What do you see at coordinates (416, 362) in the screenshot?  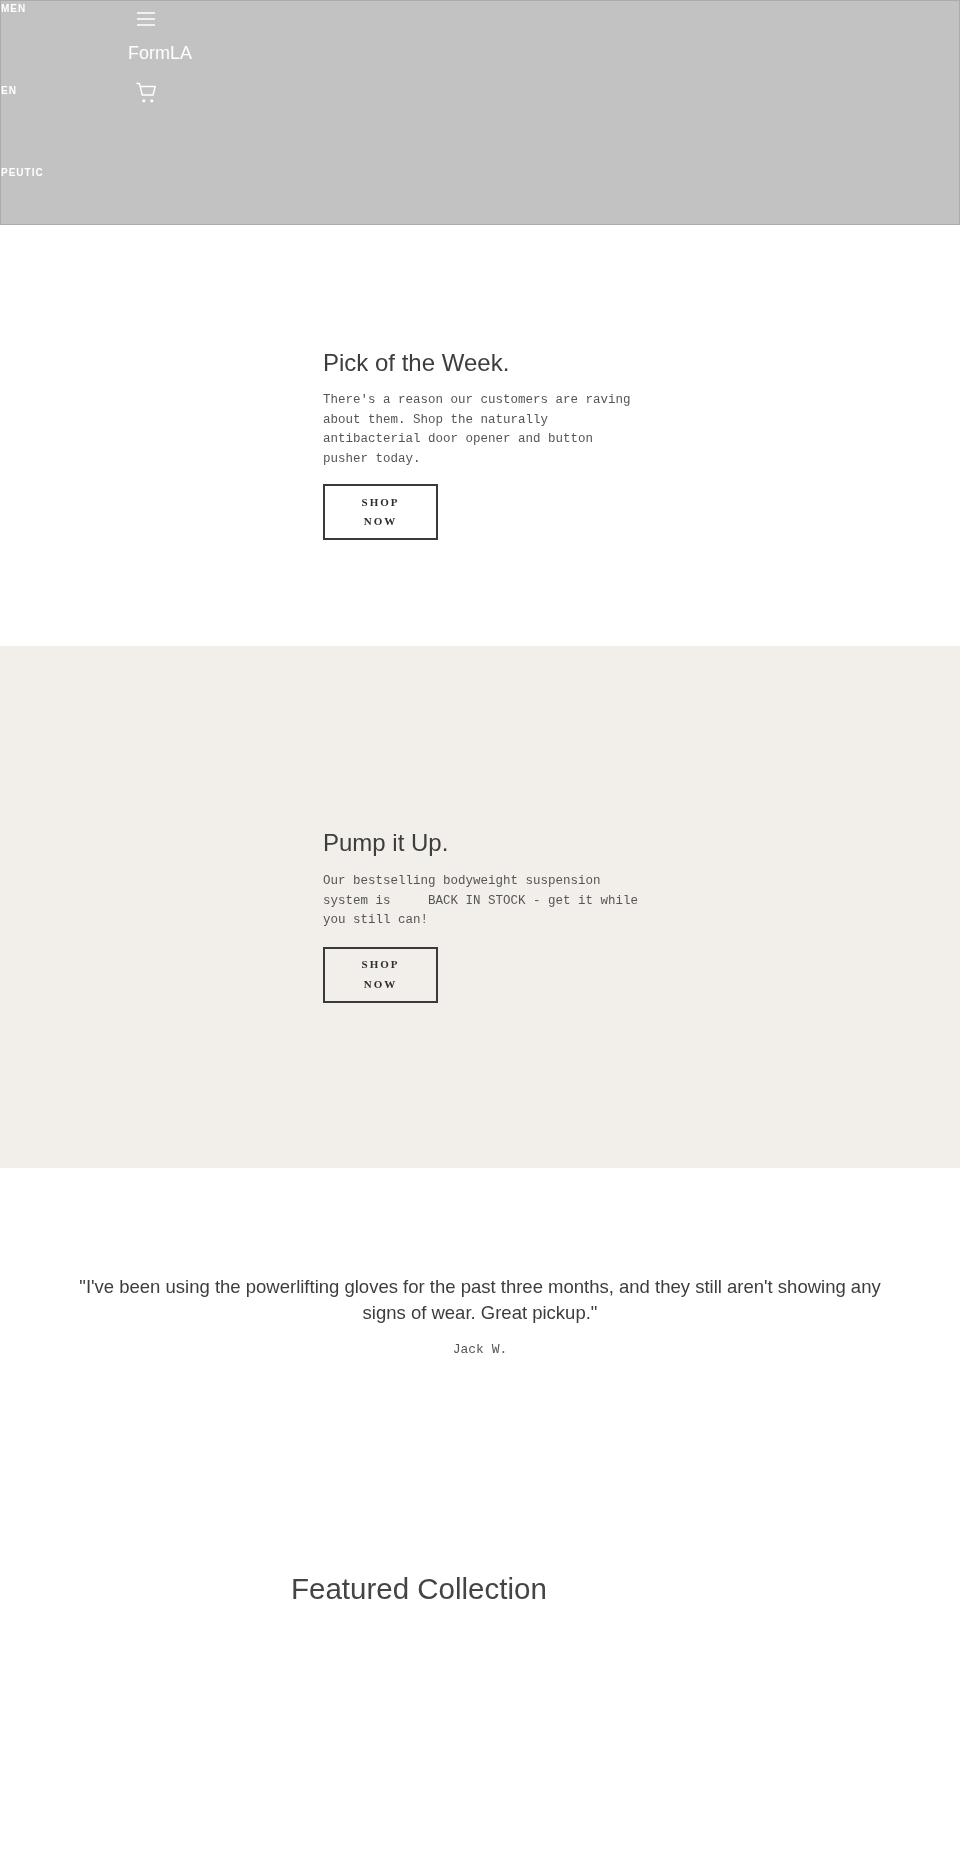 I see `promo-heading: Pick of the Week.` at bounding box center [416, 362].